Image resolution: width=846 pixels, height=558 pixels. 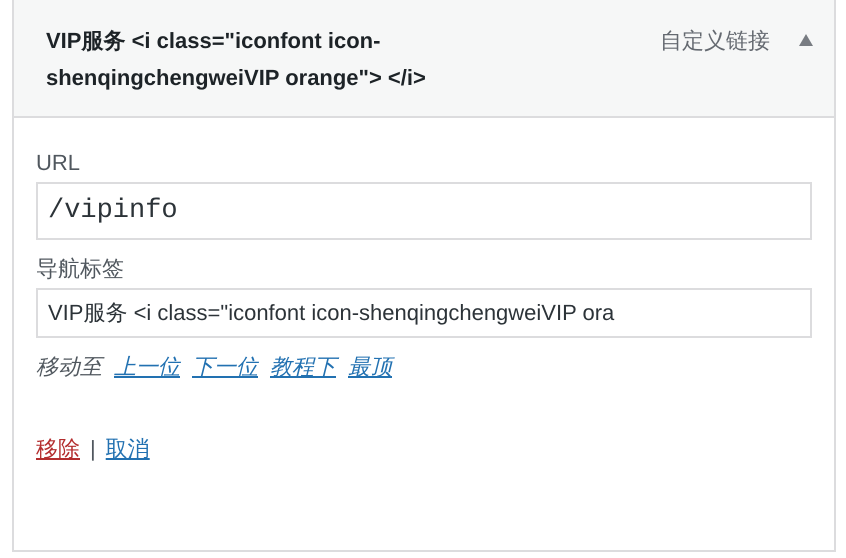 What do you see at coordinates (806, 40) in the screenshot?
I see `collapse-arrow-icon` at bounding box center [806, 40].